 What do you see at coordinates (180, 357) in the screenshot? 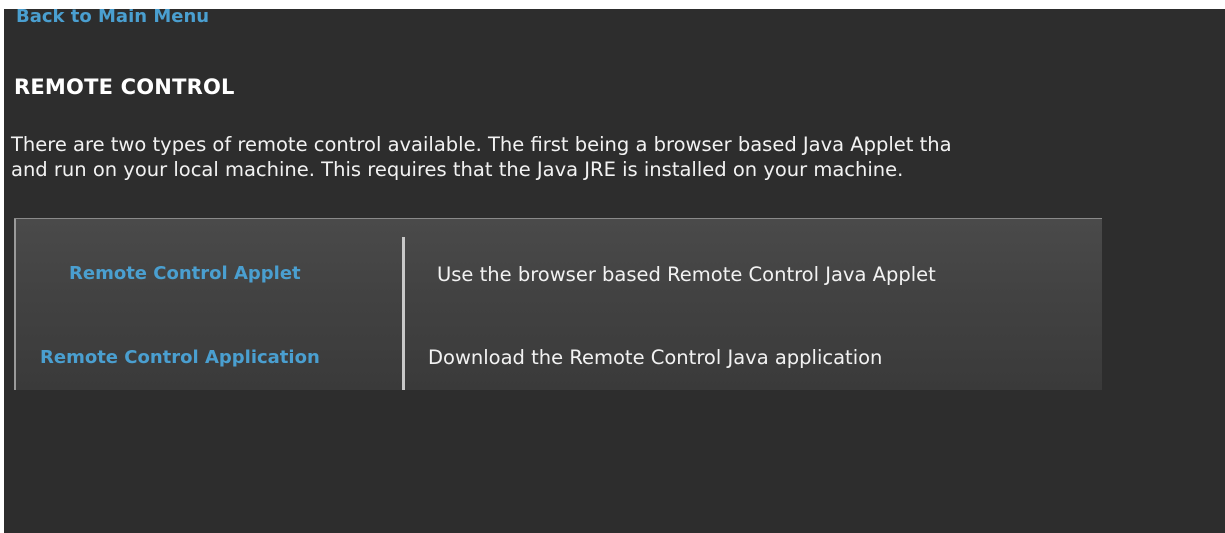
I see `remote-control-application-link: Remote Control Application` at bounding box center [180, 357].